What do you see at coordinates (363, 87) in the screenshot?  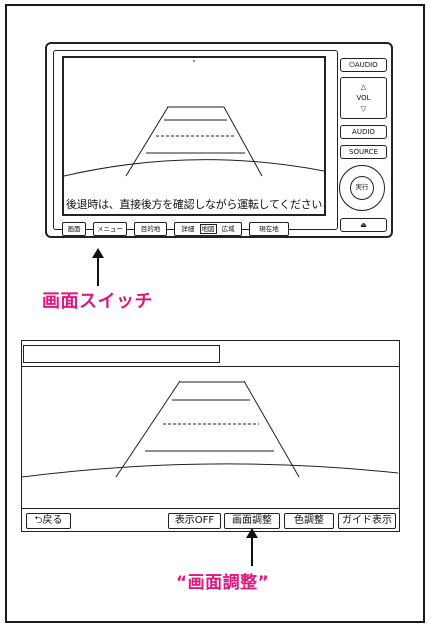 I see `volume-up-icon: △` at bounding box center [363, 87].